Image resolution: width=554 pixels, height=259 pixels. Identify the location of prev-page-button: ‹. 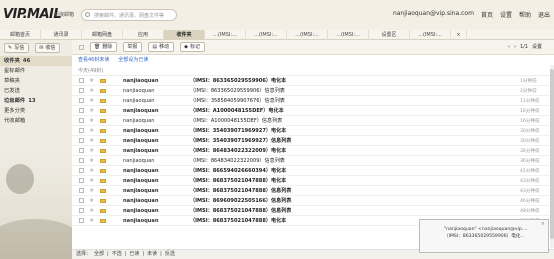
(509, 47).